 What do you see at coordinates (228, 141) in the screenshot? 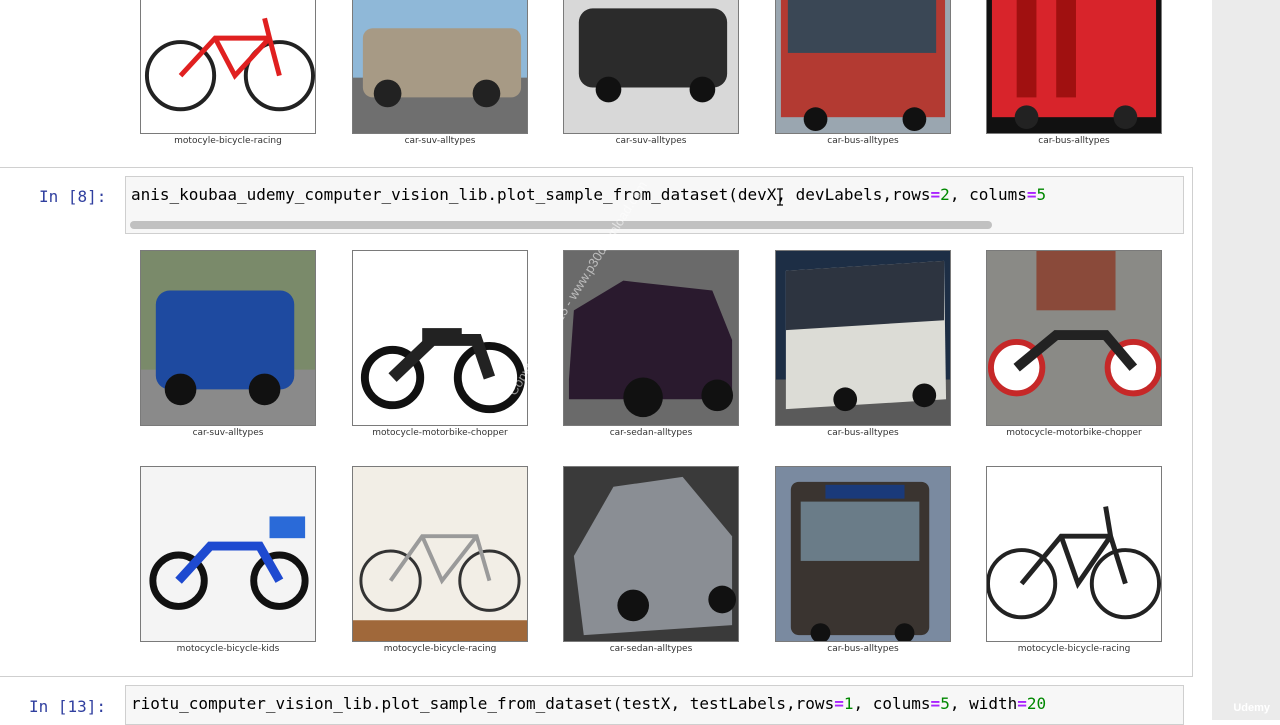
I see `caption: motocyle-bicycle-racing` at bounding box center [228, 141].